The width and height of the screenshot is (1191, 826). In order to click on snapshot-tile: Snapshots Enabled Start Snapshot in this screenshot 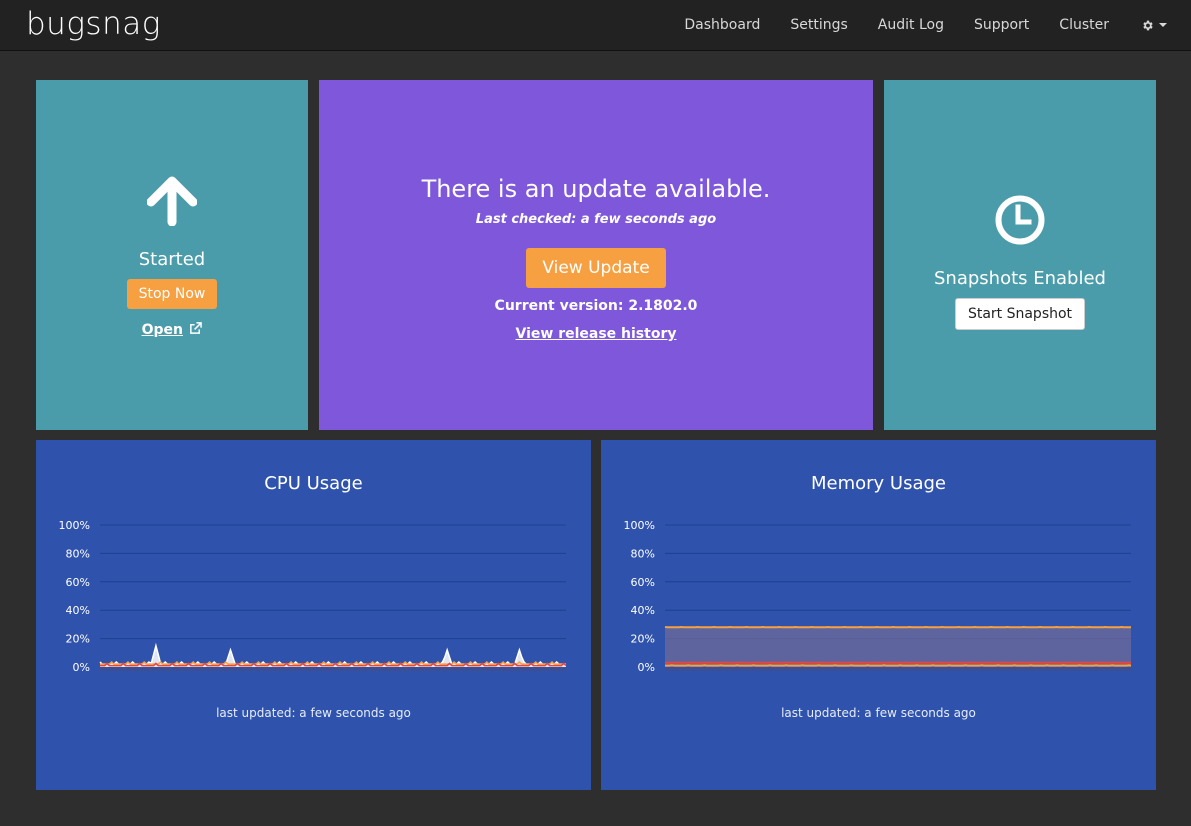, I will do `click(1020, 255)`.